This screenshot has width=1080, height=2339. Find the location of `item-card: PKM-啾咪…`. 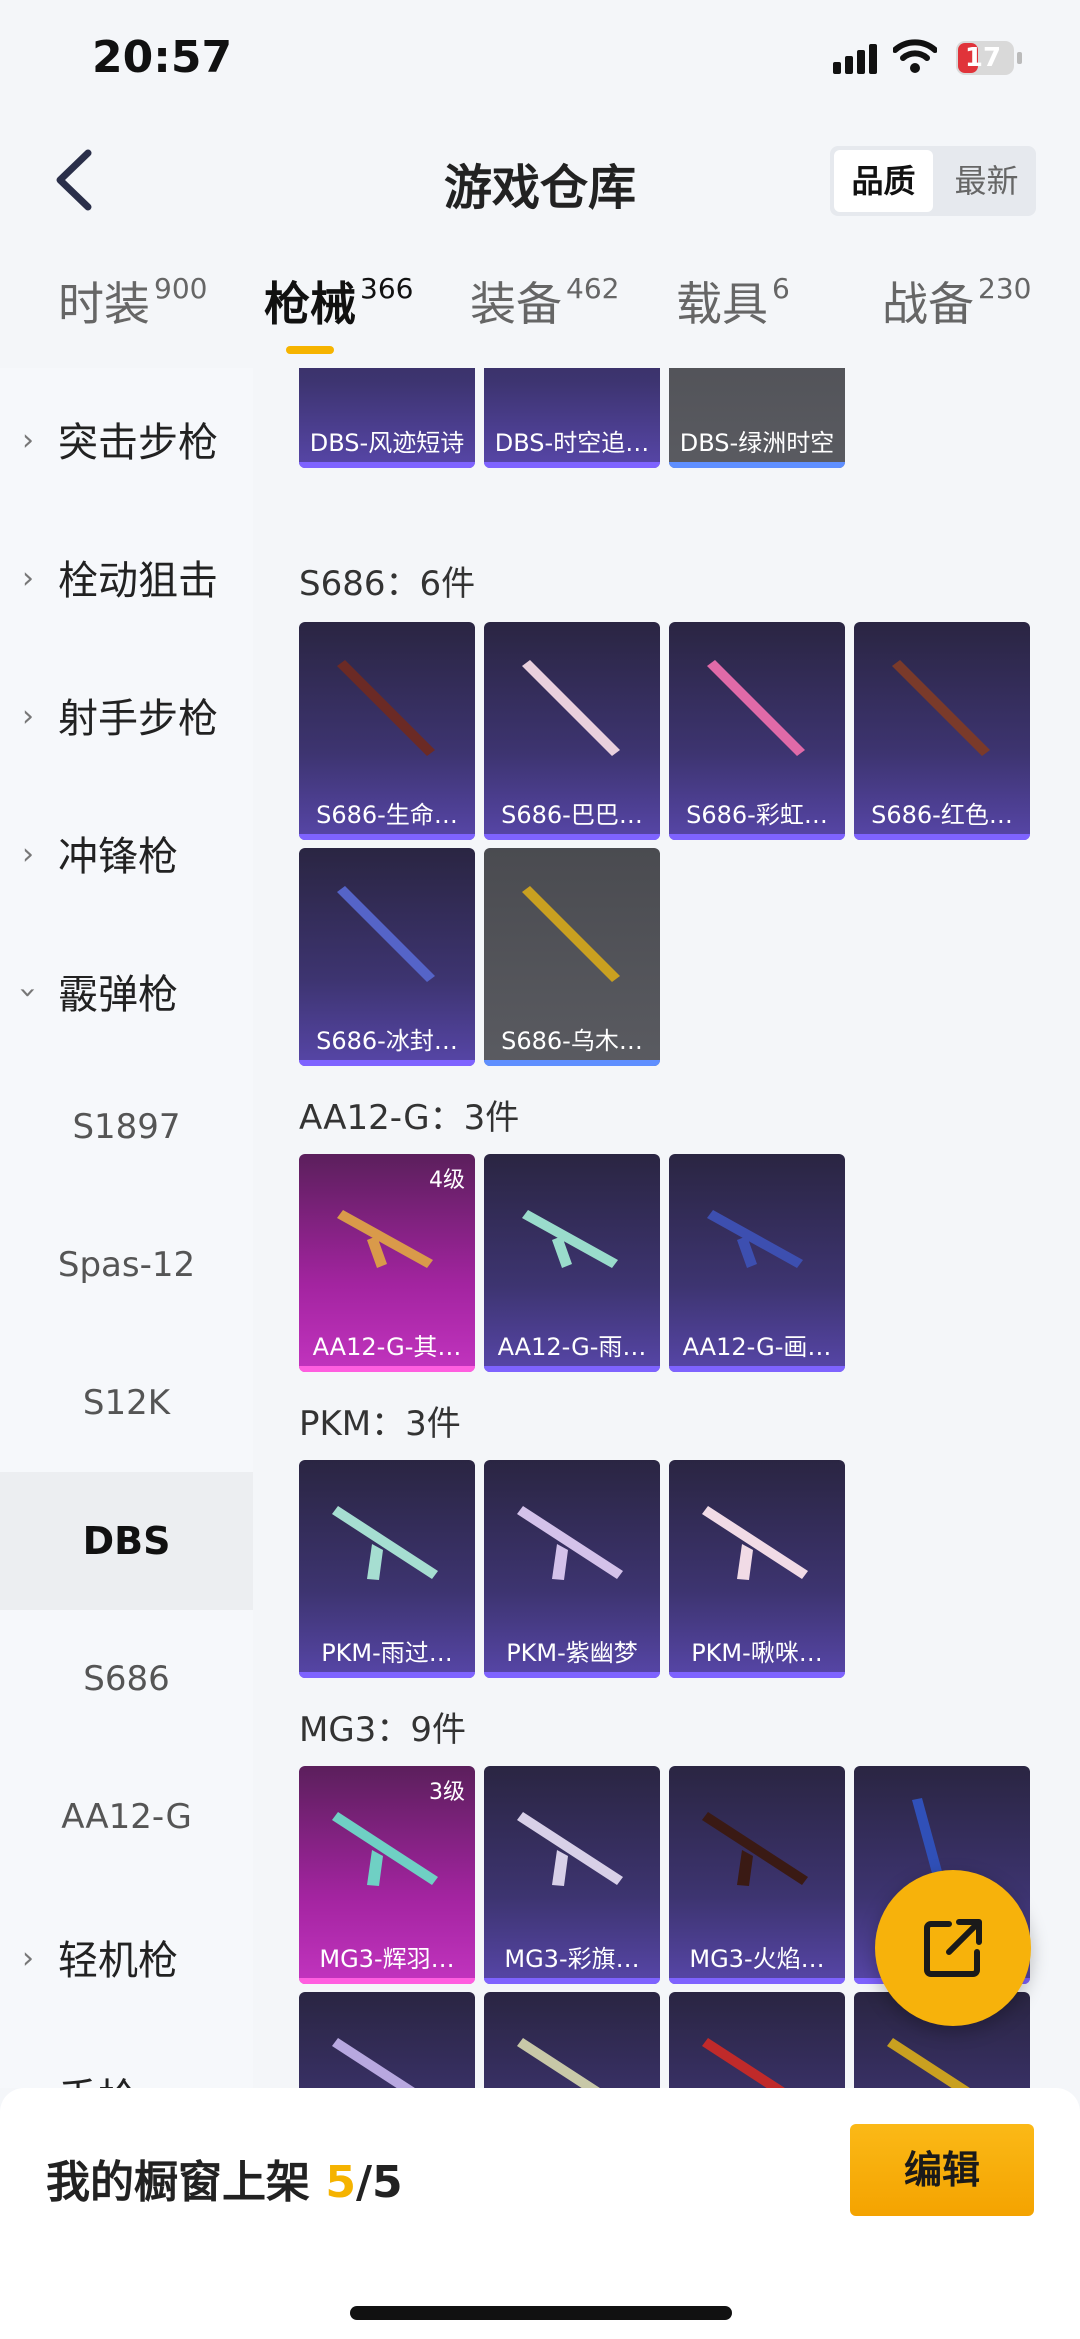

item-card: PKM-啾咪… is located at coordinates (757, 1569).